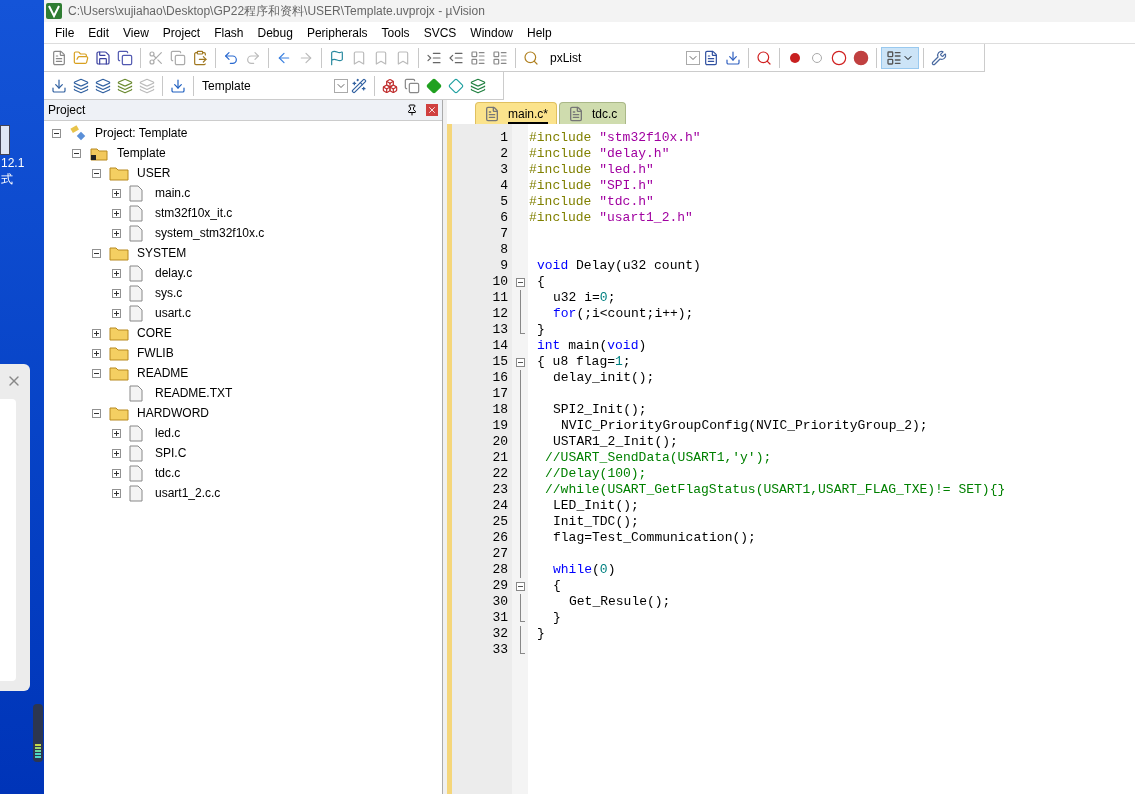  Describe the element at coordinates (210, 233) in the screenshot. I see `tree-item: system_stm32f10x.c` at that location.